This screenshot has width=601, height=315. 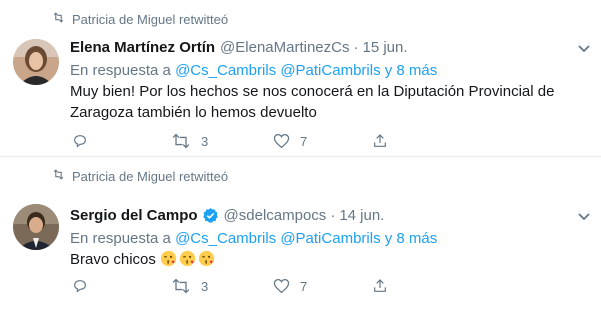 What do you see at coordinates (284, 47) in the screenshot?
I see `user-handle: @ElenaMartinezCs` at bounding box center [284, 47].